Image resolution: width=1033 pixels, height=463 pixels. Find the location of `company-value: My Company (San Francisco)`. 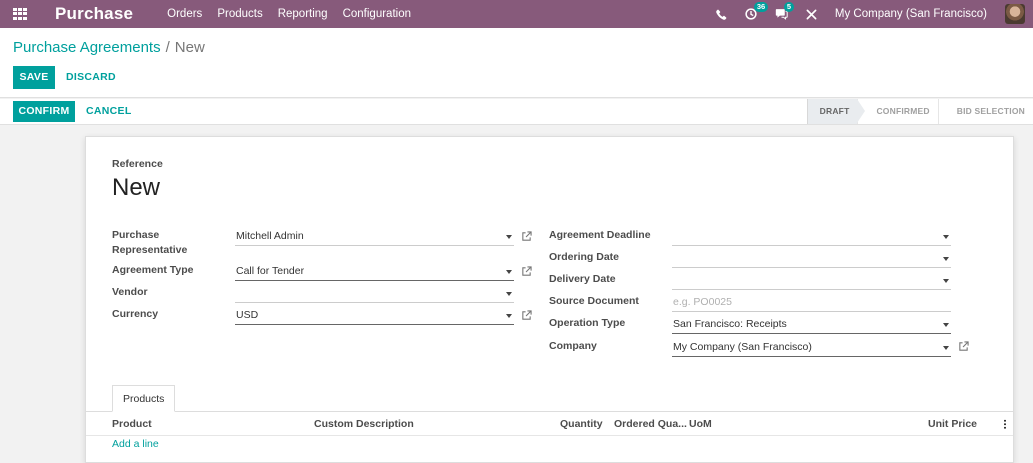

company-value: My Company (San Francisco) is located at coordinates (742, 347).